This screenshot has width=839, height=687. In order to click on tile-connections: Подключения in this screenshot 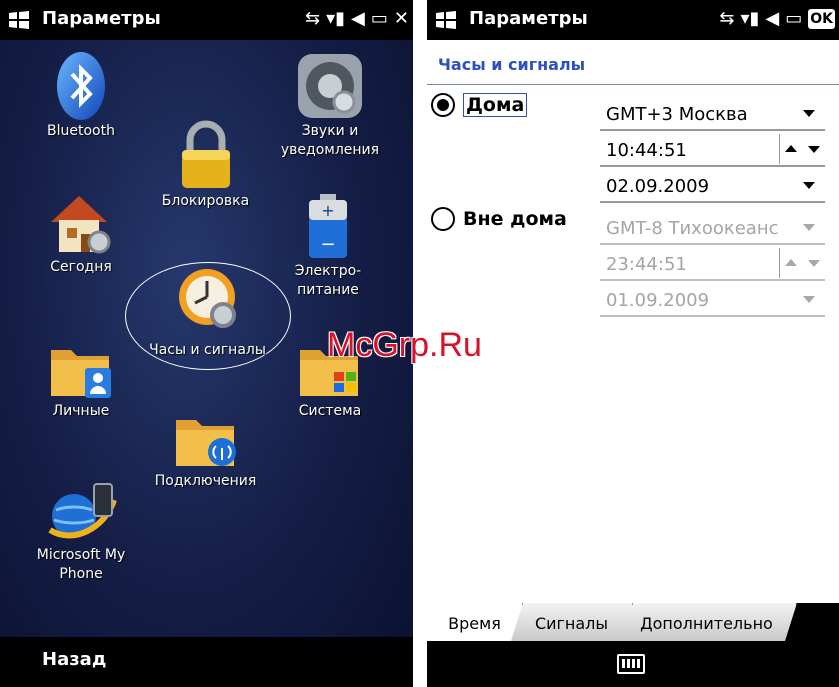, I will do `click(205, 450)`.